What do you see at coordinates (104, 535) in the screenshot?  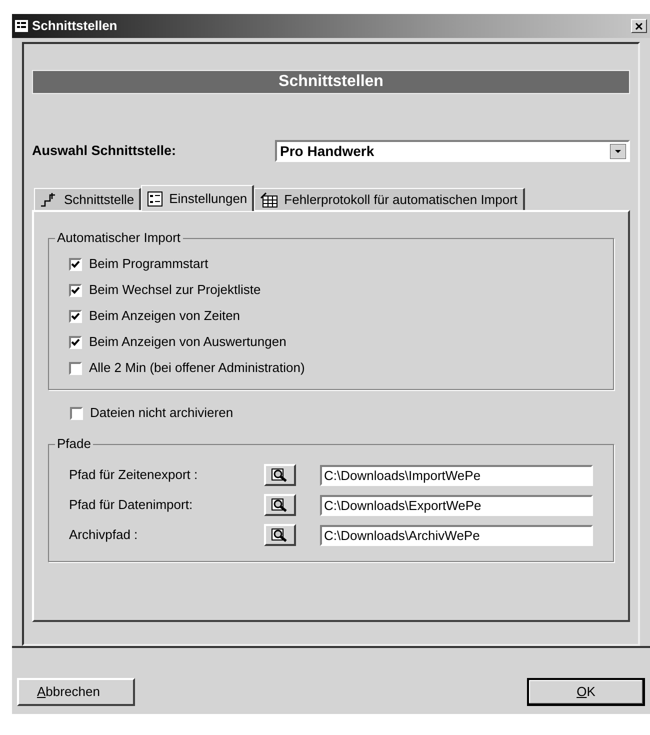 I see `path-label: Archivpfad :` at bounding box center [104, 535].